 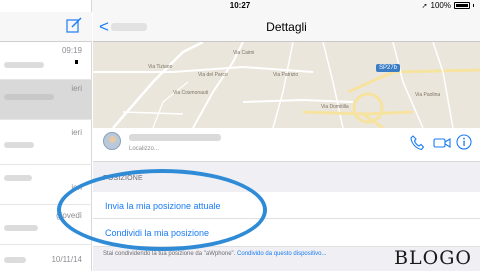 I want to click on list-item: giovedì, so click(x=46, y=225).